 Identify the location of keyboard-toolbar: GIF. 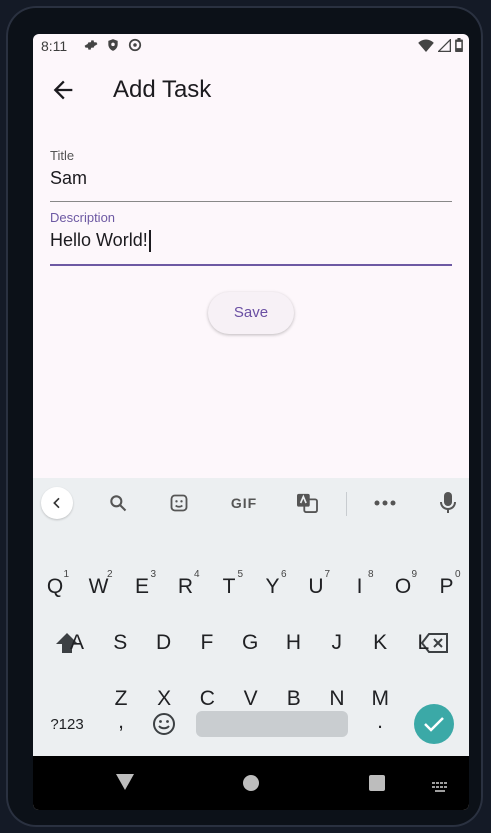
(251, 503).